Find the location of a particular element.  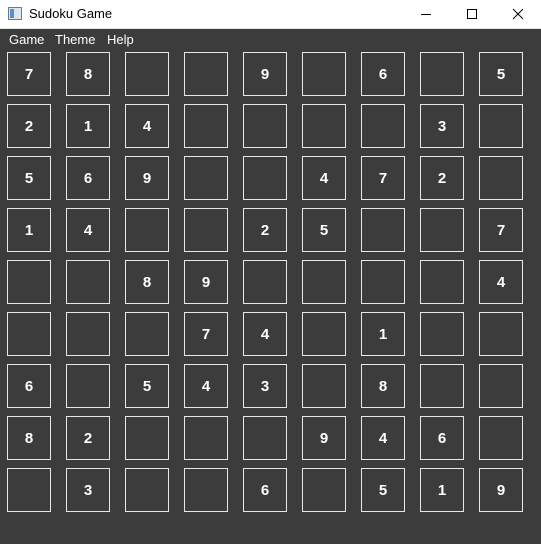

cell-r3c3: 9 is located at coordinates (147, 178).